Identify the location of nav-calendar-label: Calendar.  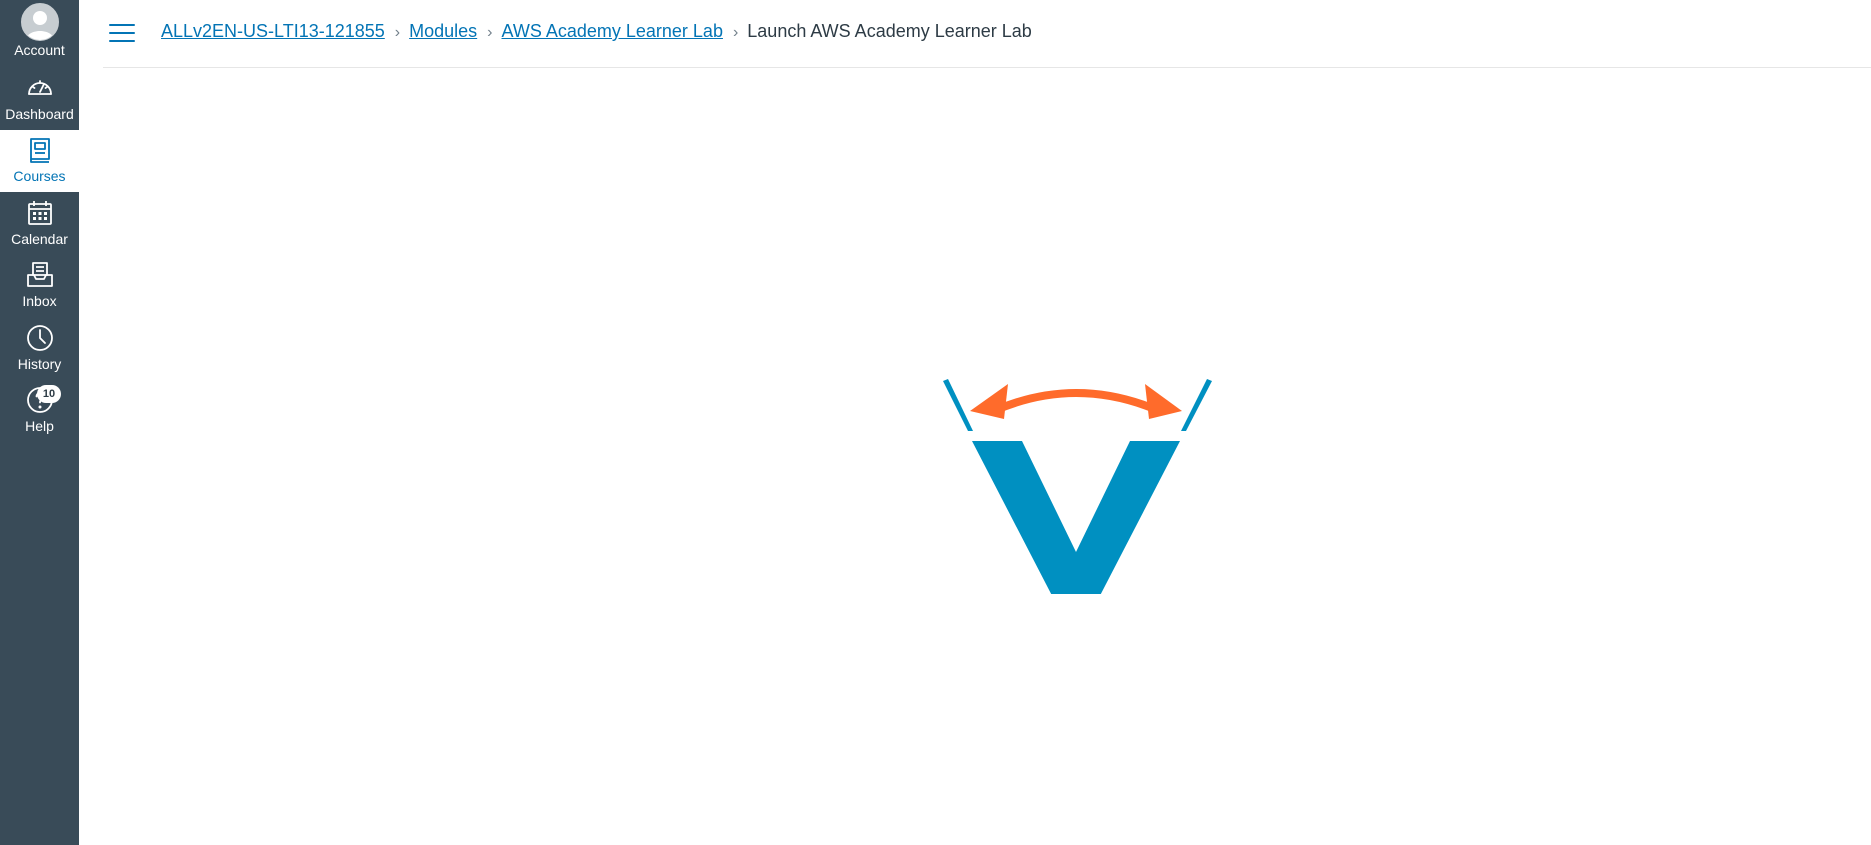
(39, 239).